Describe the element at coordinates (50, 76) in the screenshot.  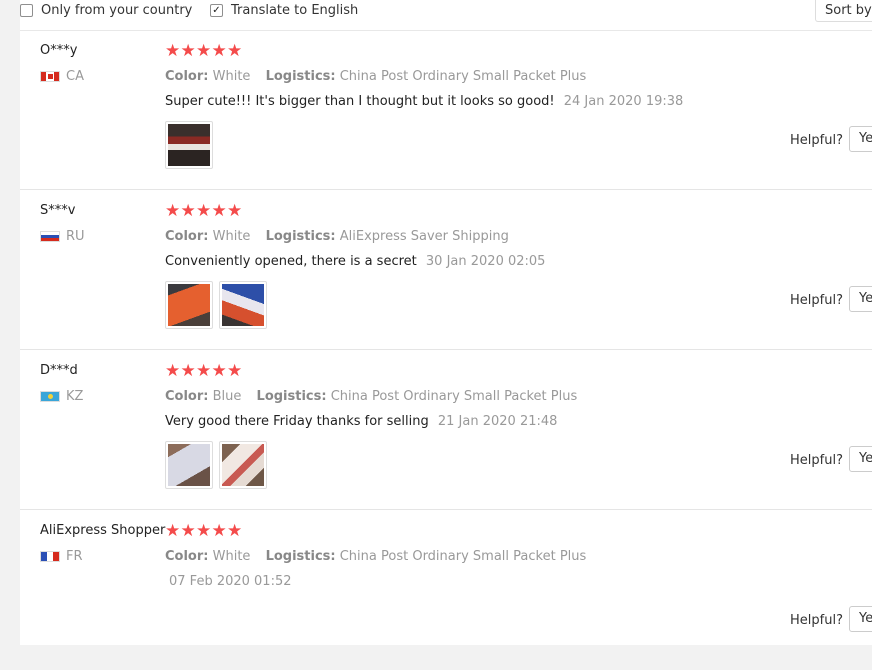
I see `canada-flag-icon` at that location.